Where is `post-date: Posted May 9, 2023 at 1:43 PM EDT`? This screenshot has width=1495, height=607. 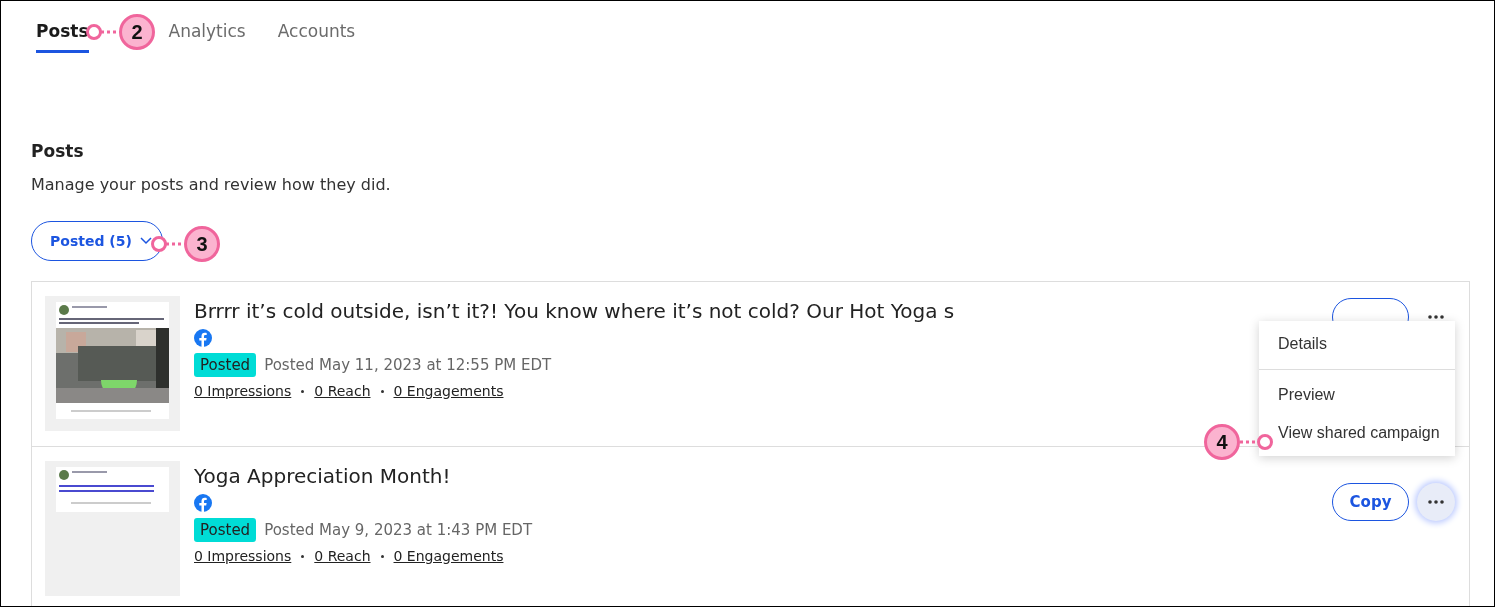 post-date: Posted May 9, 2023 at 1:43 PM EDT is located at coordinates (398, 530).